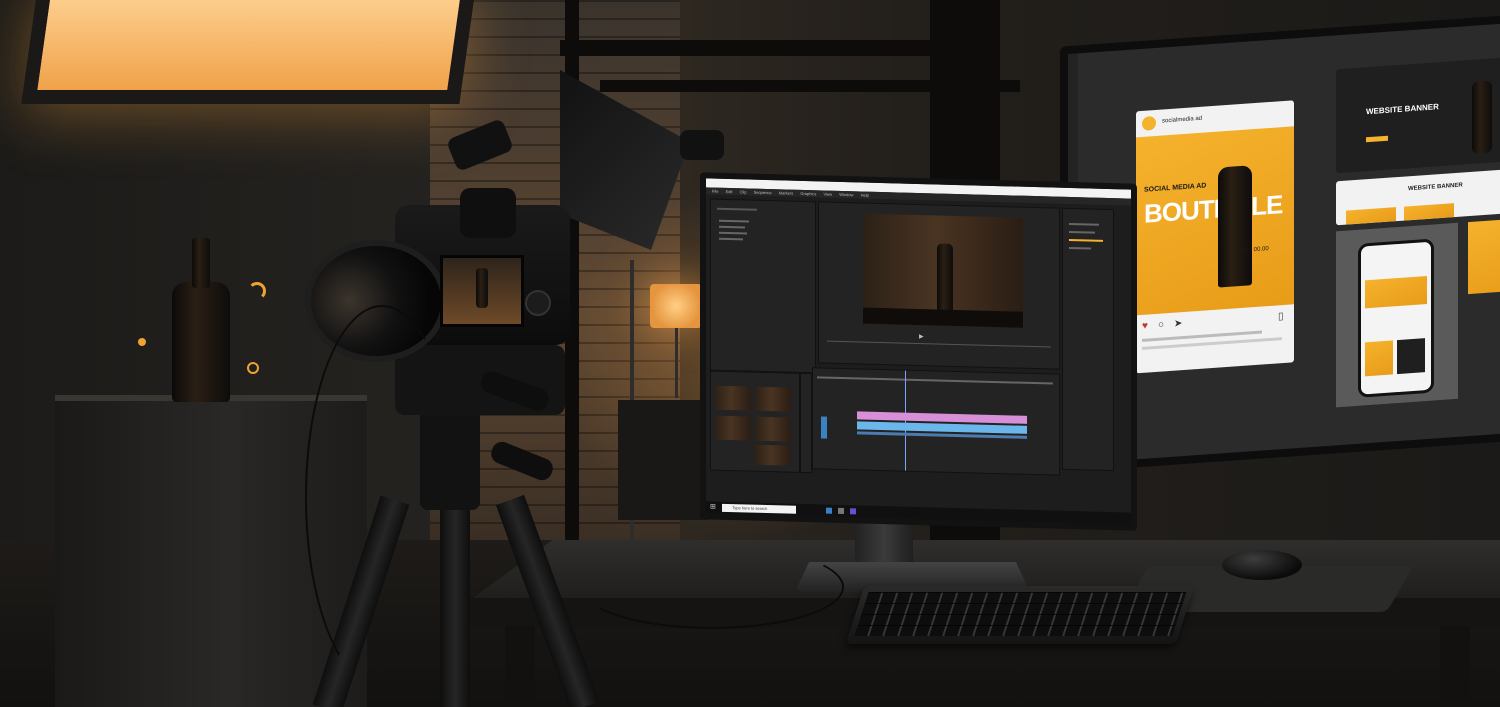 Image resolution: width=1500 pixels, height=707 pixels. Describe the element at coordinates (827, 194) in the screenshot. I see `menu-view: View` at that location.